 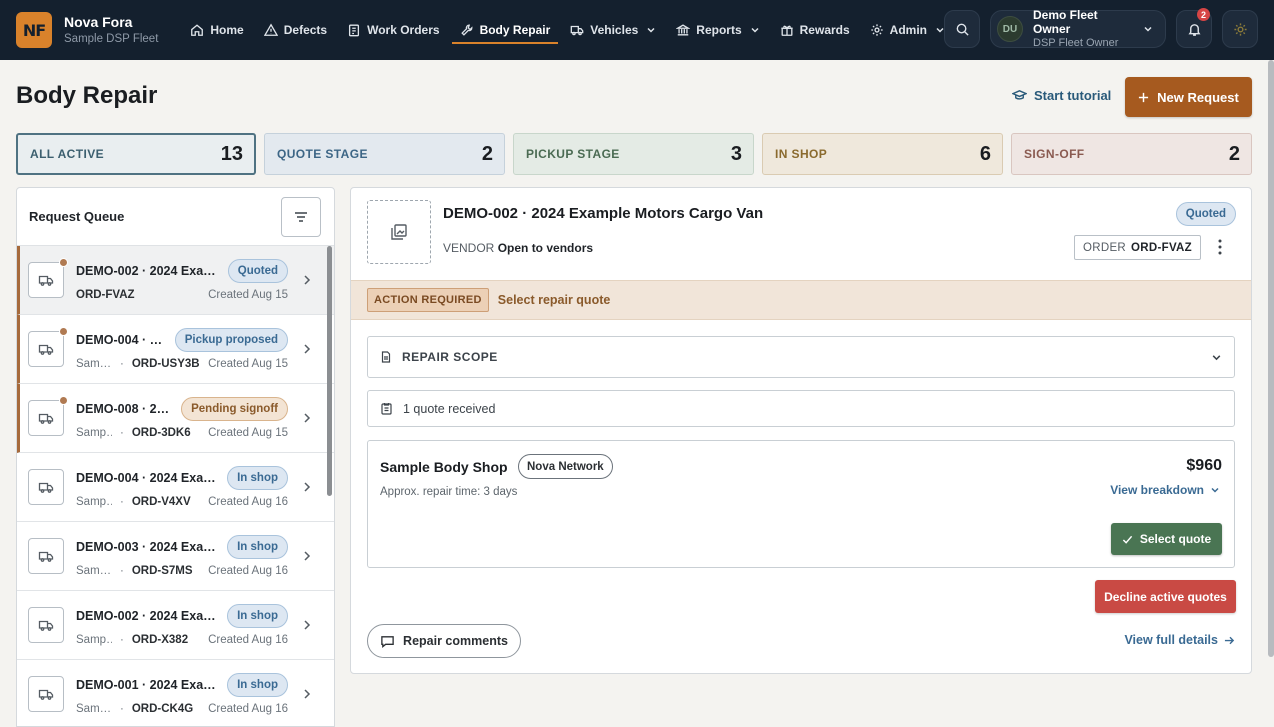 I want to click on order-label: ORDER, so click(x=1105, y=247).